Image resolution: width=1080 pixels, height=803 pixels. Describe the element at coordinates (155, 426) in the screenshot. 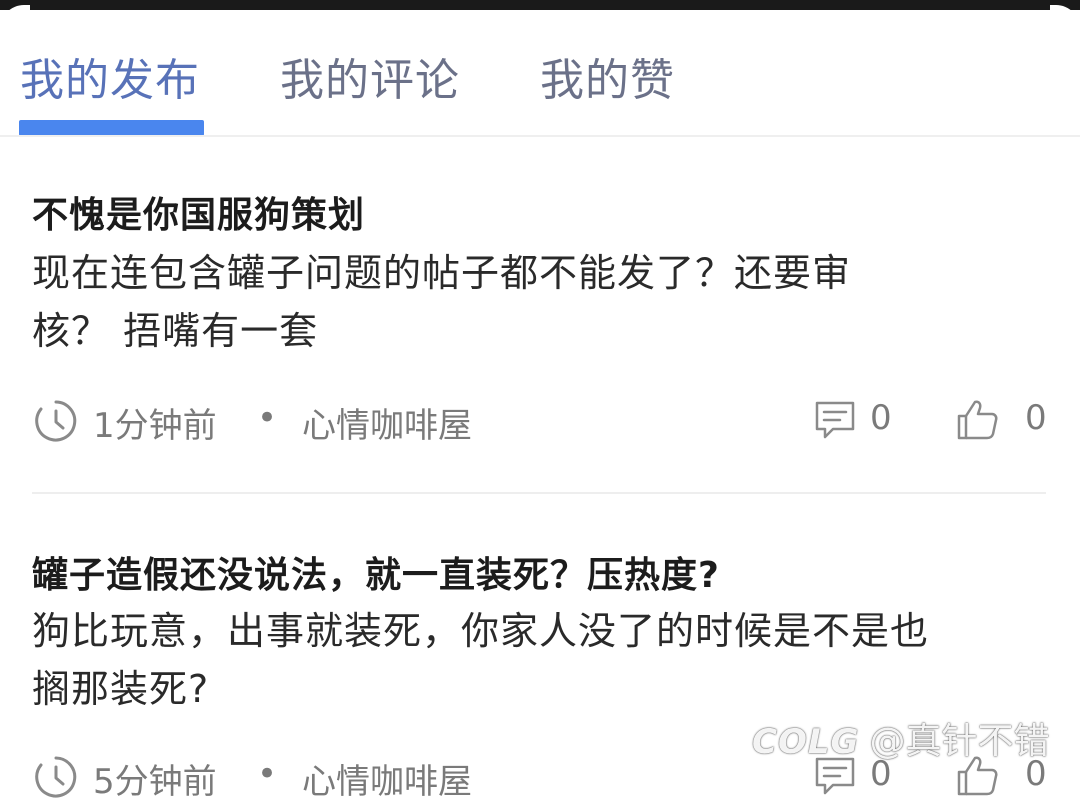

I see `post-time: 1分钟前` at that location.